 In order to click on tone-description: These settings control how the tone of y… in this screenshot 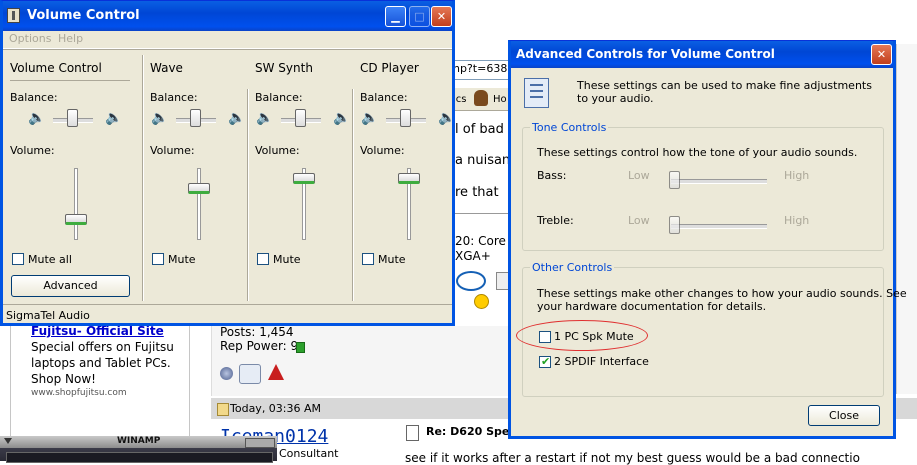, I will do `click(697, 152)`.